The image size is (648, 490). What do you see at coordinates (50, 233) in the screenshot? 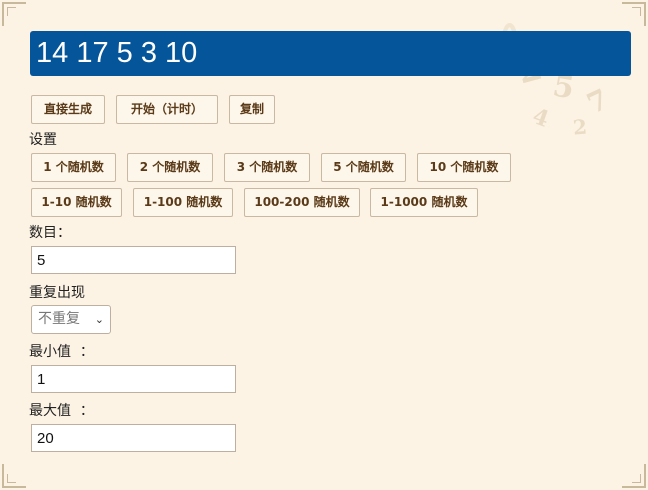
I see `count-label: 数目：` at bounding box center [50, 233].